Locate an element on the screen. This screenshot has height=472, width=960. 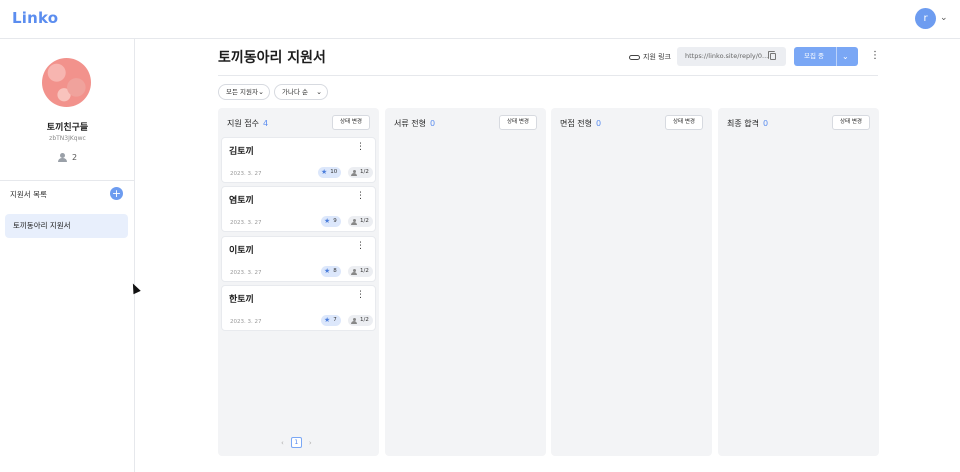
applicant-card: 한토끼 ⋮ 2023. 3. 27 ★ 7 1/2 is located at coordinates (298, 308).